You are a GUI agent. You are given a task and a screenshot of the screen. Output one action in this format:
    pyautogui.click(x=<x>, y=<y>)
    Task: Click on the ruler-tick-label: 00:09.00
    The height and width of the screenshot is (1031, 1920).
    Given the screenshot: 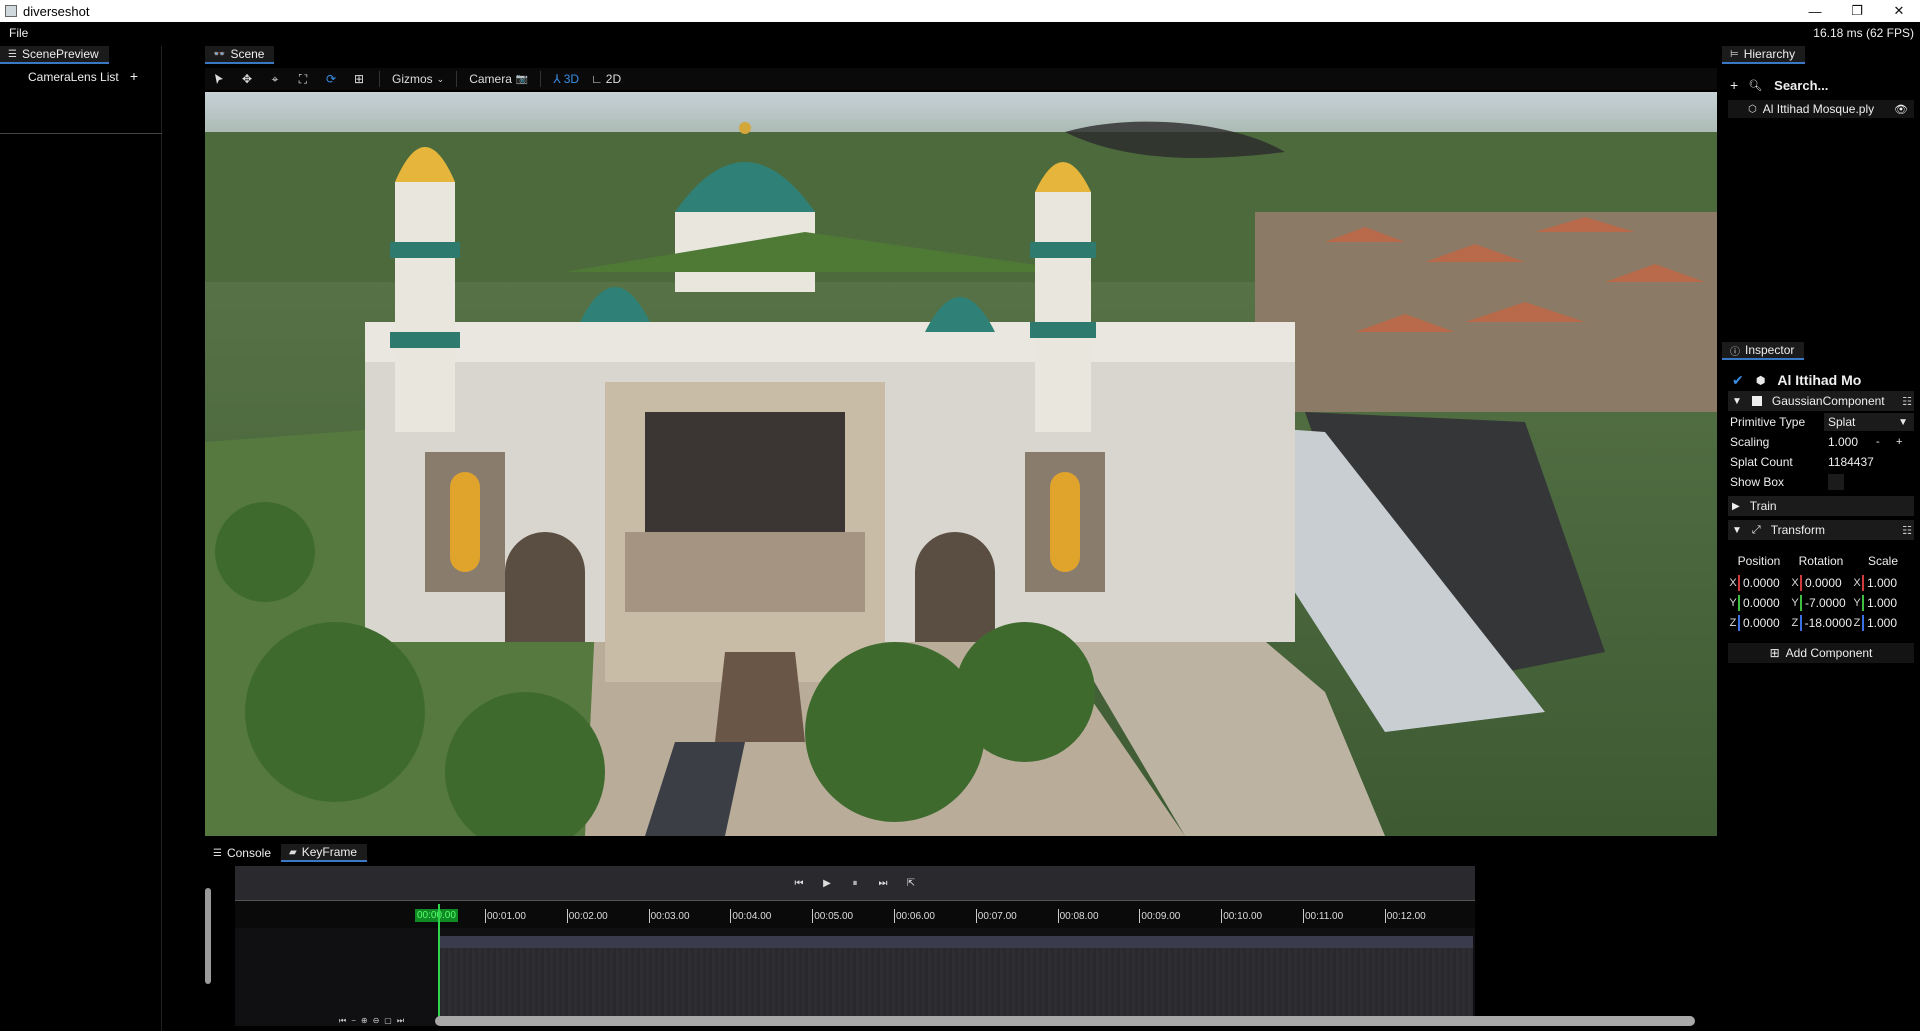 What is the action you would take?
    pyautogui.click(x=1160, y=916)
    